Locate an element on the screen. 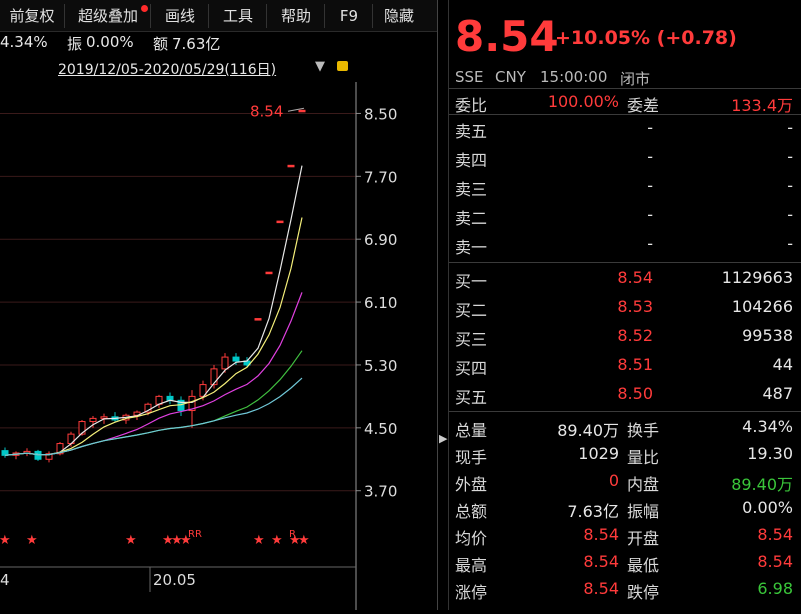 Image resolution: width=801 pixels, height=614 pixels. y-tick-label: 8.50 is located at coordinates (380, 114).